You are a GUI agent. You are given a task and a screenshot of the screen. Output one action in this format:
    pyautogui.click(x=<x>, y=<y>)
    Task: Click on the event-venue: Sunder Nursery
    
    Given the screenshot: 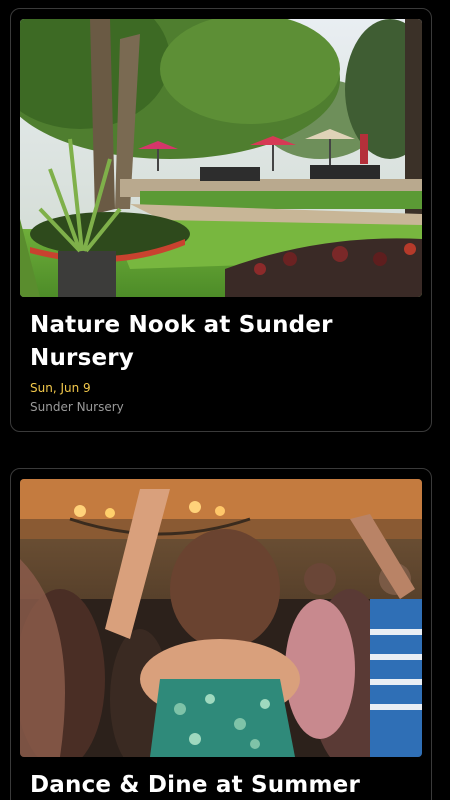 What is the action you would take?
    pyautogui.click(x=77, y=407)
    